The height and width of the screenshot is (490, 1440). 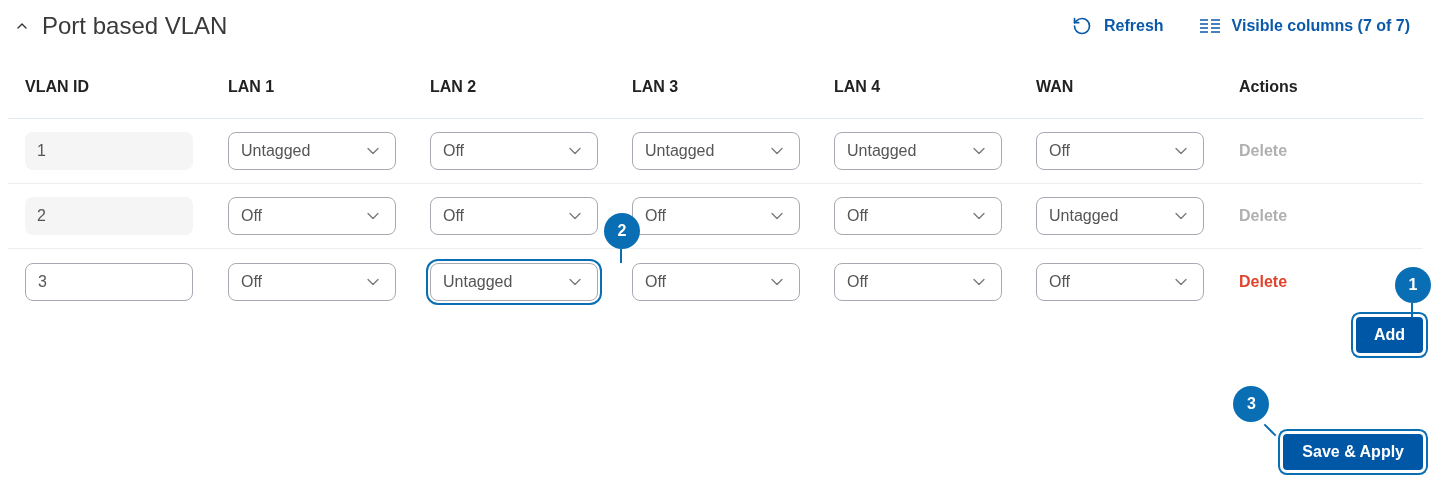 I want to click on column-header: Actions, so click(x=1269, y=87).